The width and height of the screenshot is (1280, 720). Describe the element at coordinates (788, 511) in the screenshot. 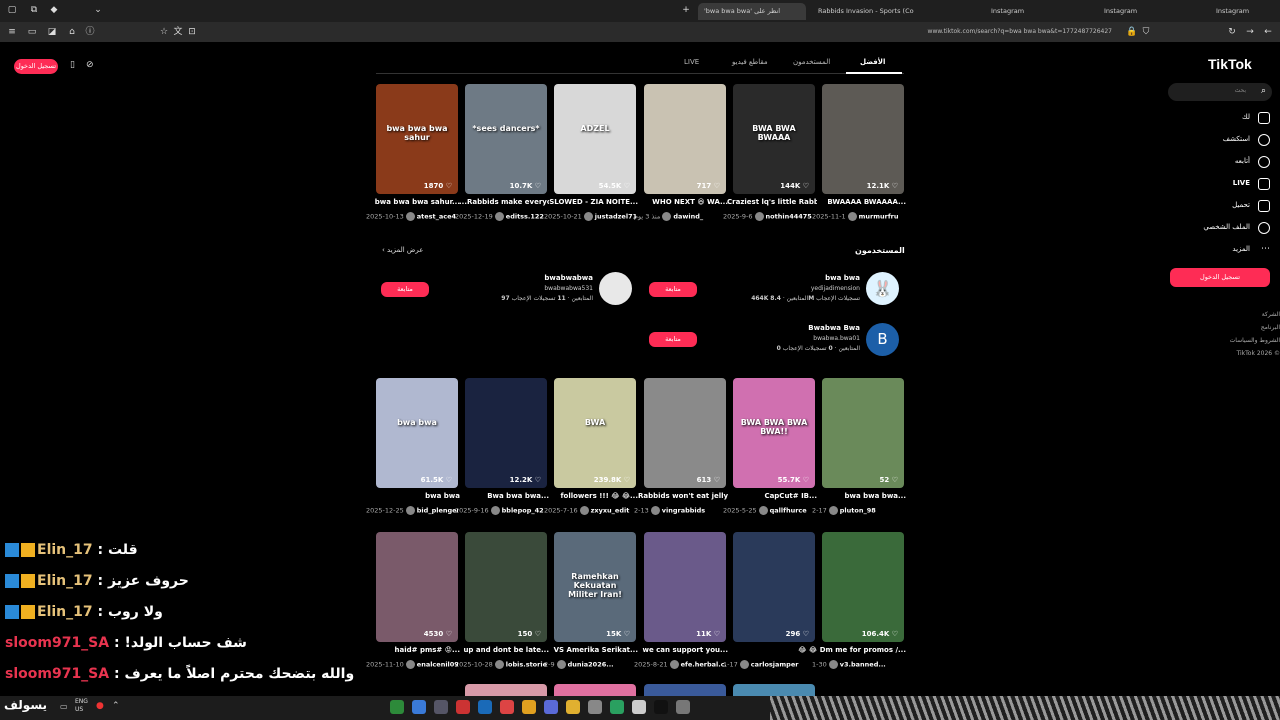

I see `author-name: qallfhurce` at that location.